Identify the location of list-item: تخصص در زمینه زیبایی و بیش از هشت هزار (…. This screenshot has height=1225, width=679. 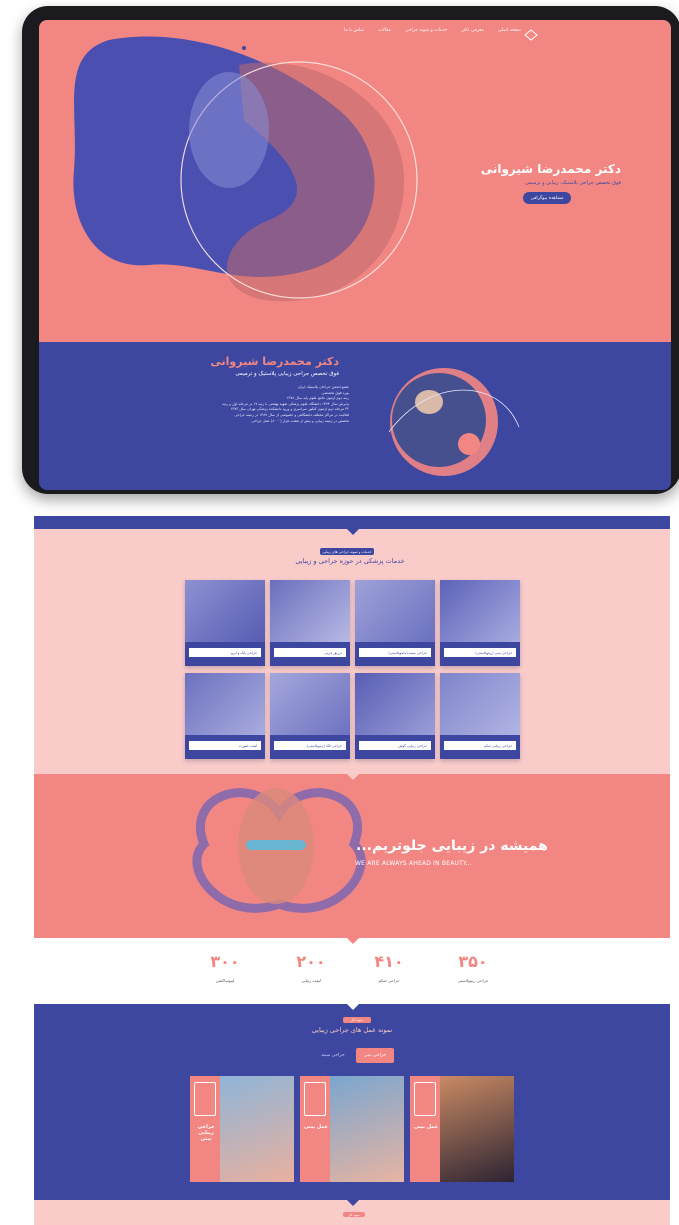
(300, 420).